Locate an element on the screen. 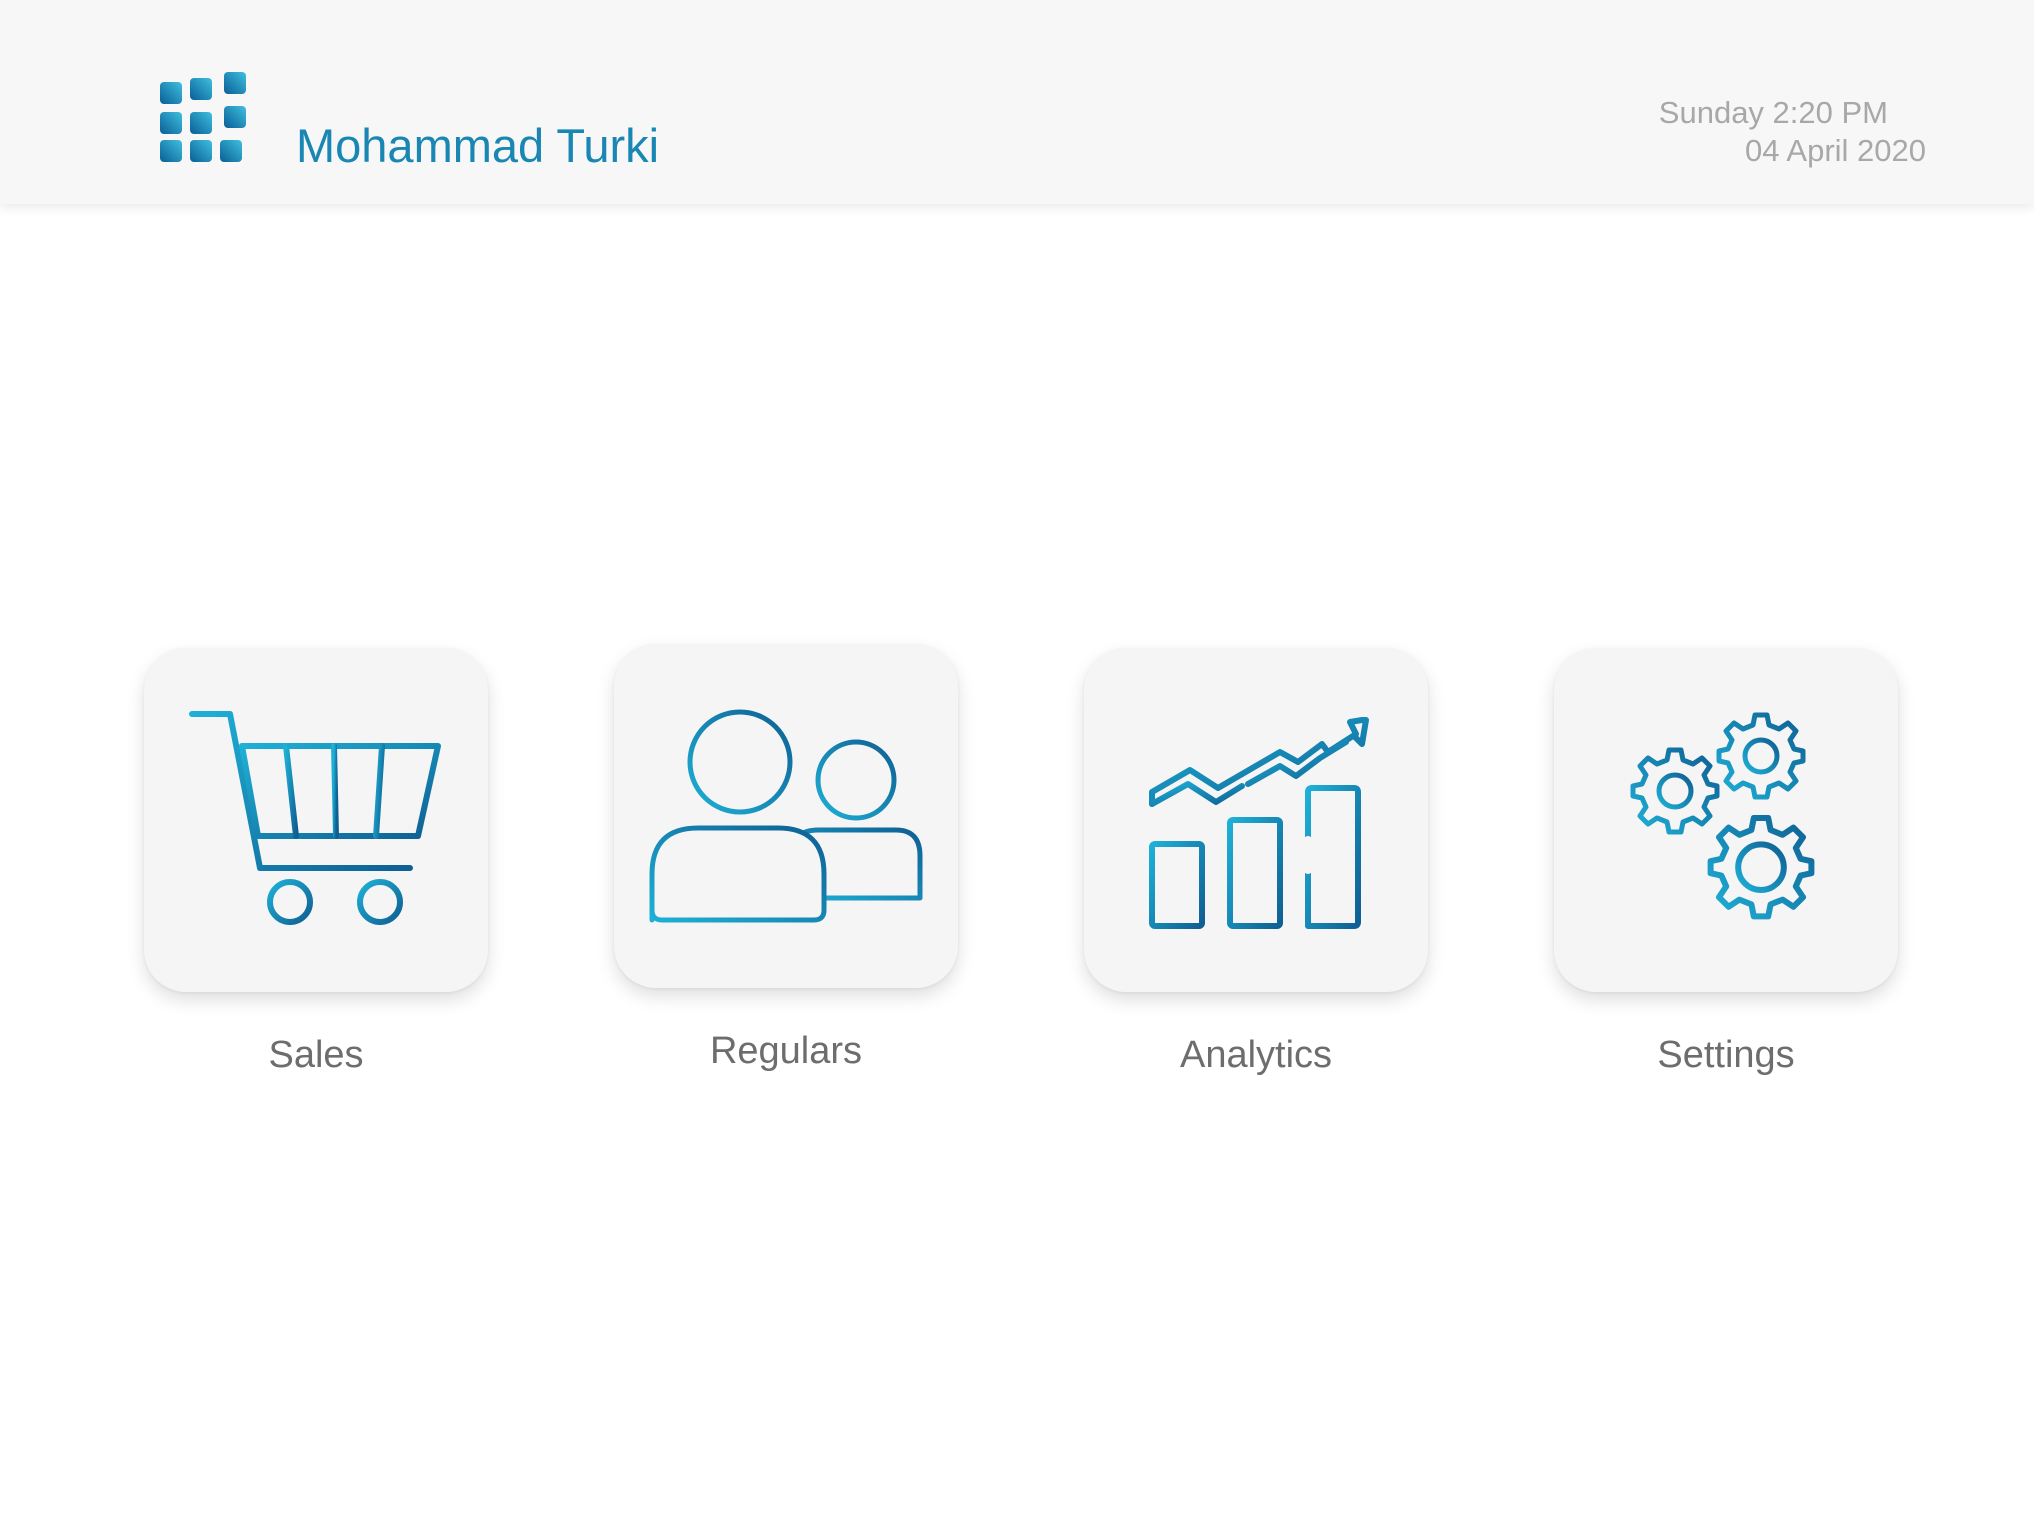  date-time-display: Sunday 2:20 PM 04 April 2020 is located at coordinates (1792, 132).